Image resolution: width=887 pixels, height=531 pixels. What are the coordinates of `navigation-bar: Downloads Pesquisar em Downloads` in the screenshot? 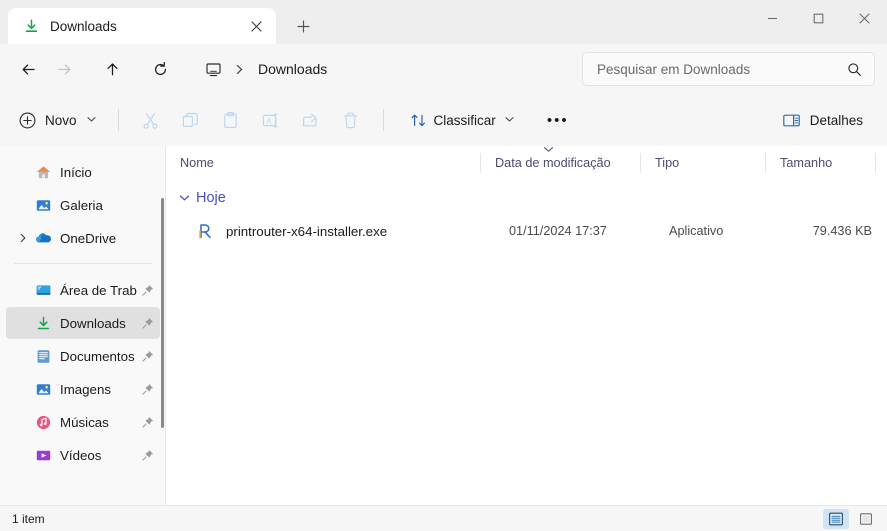 It's located at (443, 69).